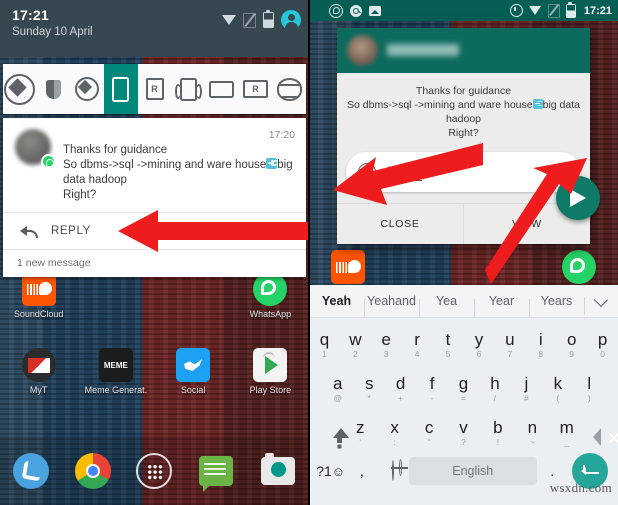 Image resolution: width=618 pixels, height=505 pixels. Describe the element at coordinates (375, 10) in the screenshot. I see `image-icon` at that location.